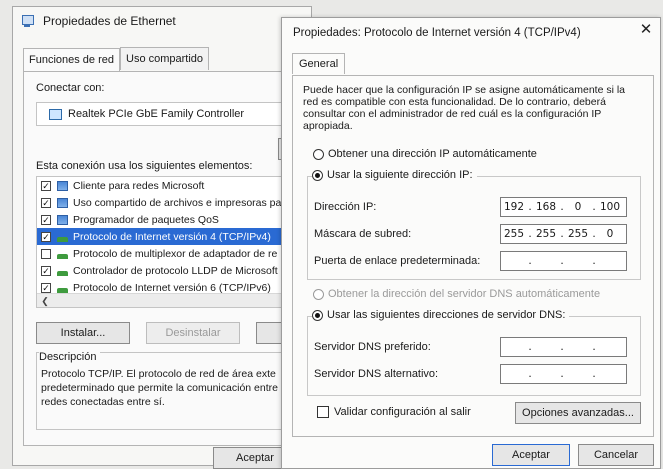 The width and height of the screenshot is (663, 469). Describe the element at coordinates (328, 126) in the screenshot. I see `intro-line: apropiada.` at that location.